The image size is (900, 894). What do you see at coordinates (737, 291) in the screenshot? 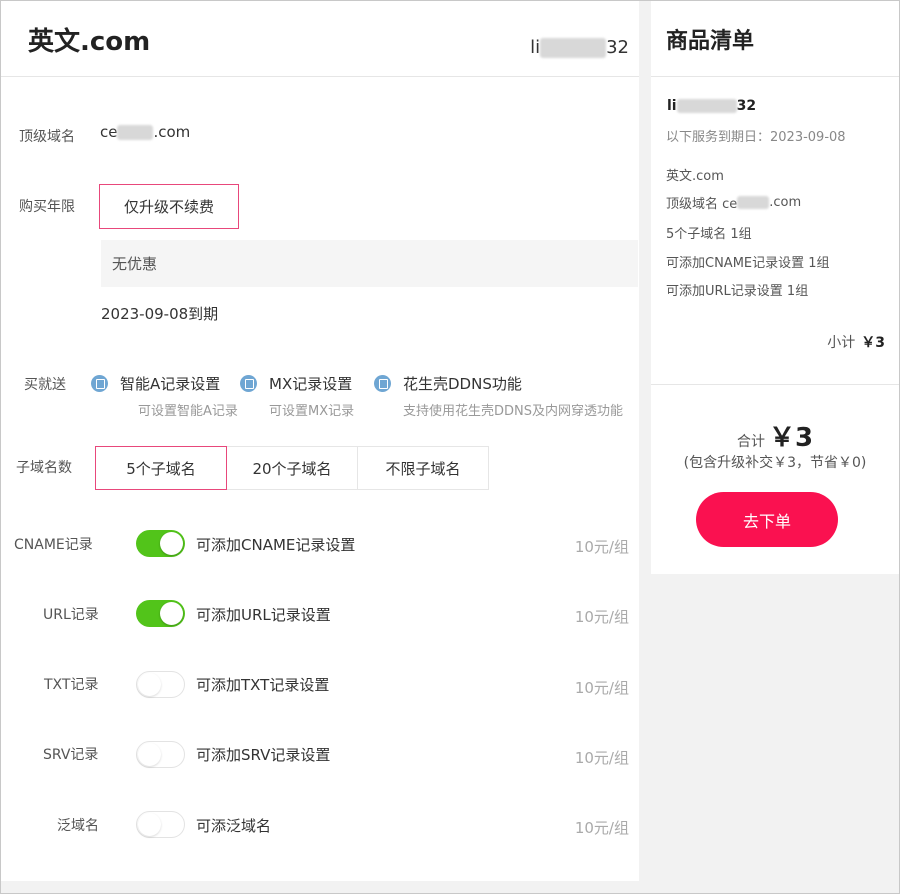
I see `cart-item: 可添加URL记录设置 1组` at bounding box center [737, 291].